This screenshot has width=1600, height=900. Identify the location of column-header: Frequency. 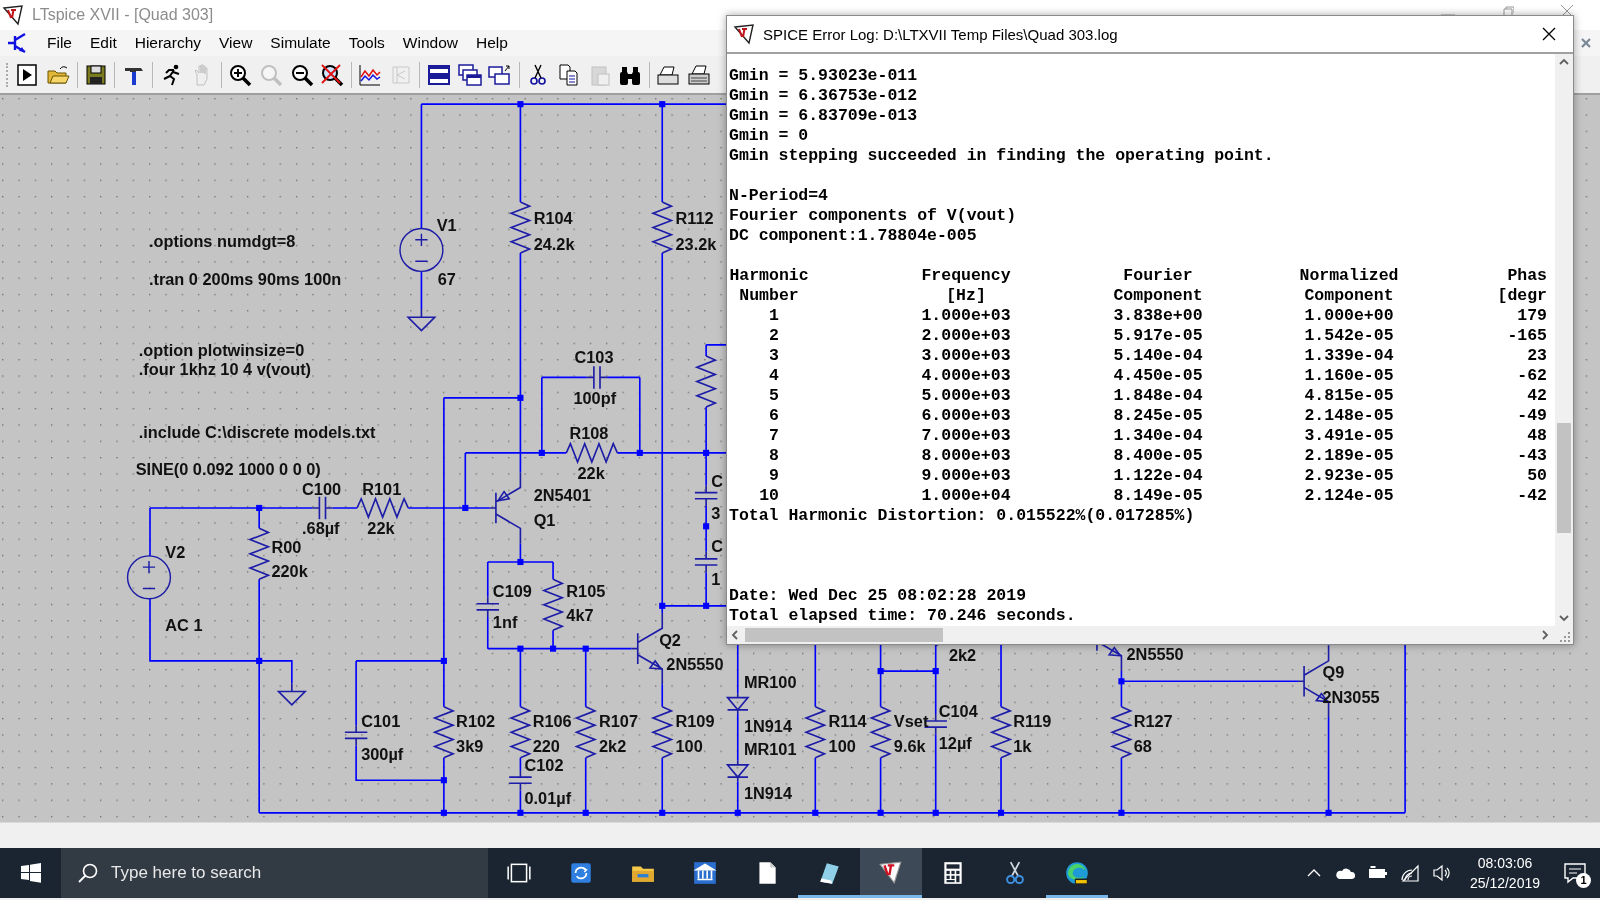
(966, 276).